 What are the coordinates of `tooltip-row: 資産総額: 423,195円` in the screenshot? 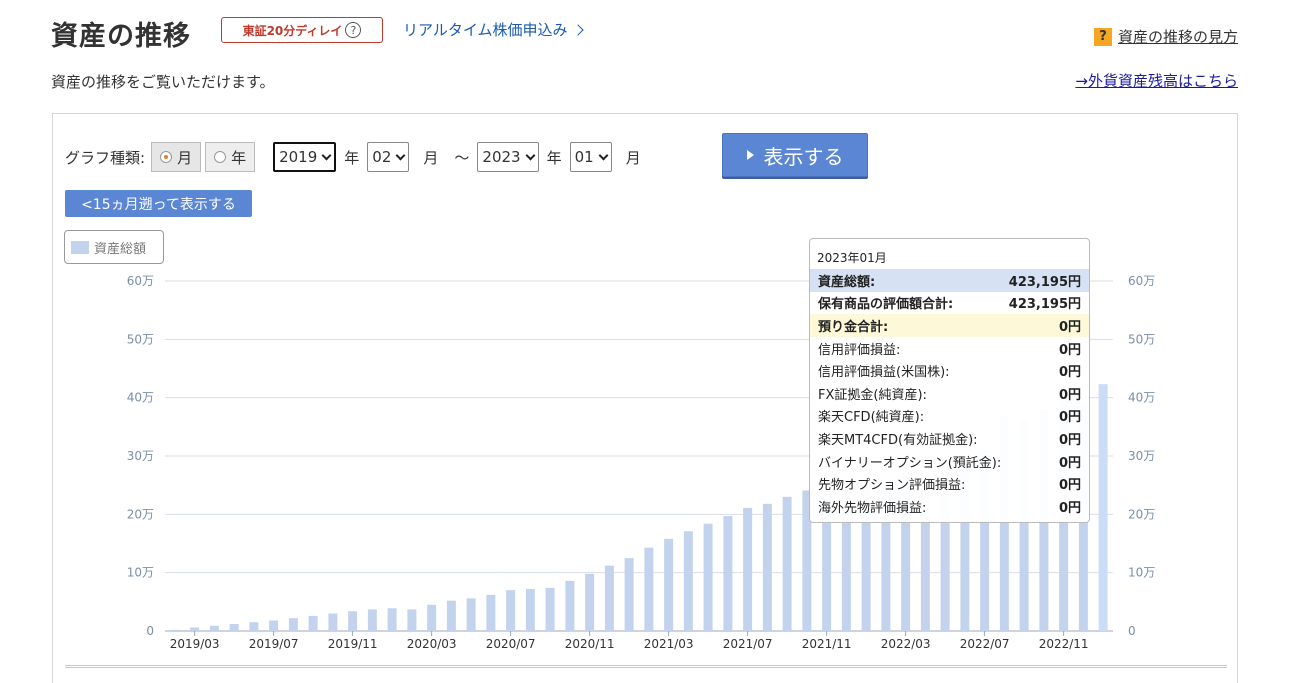 It's located at (949, 280).